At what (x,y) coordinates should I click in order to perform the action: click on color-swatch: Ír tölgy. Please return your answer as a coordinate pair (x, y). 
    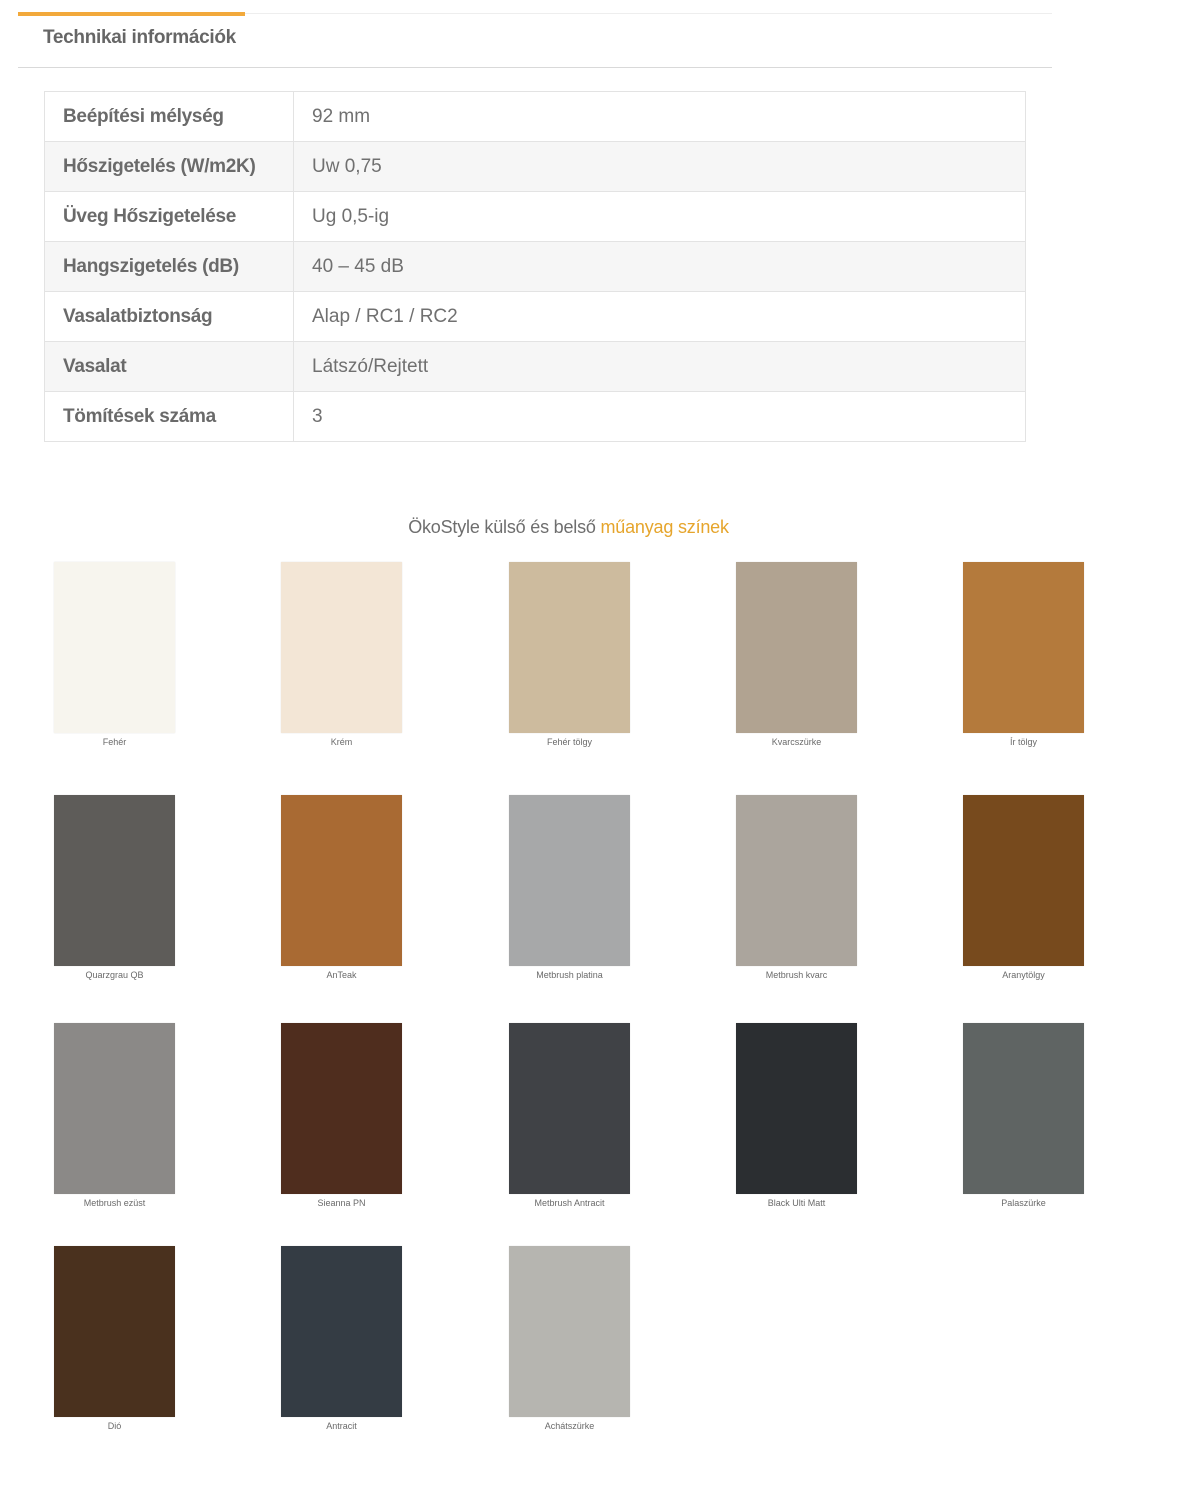
    Looking at the image, I should click on (1023, 654).